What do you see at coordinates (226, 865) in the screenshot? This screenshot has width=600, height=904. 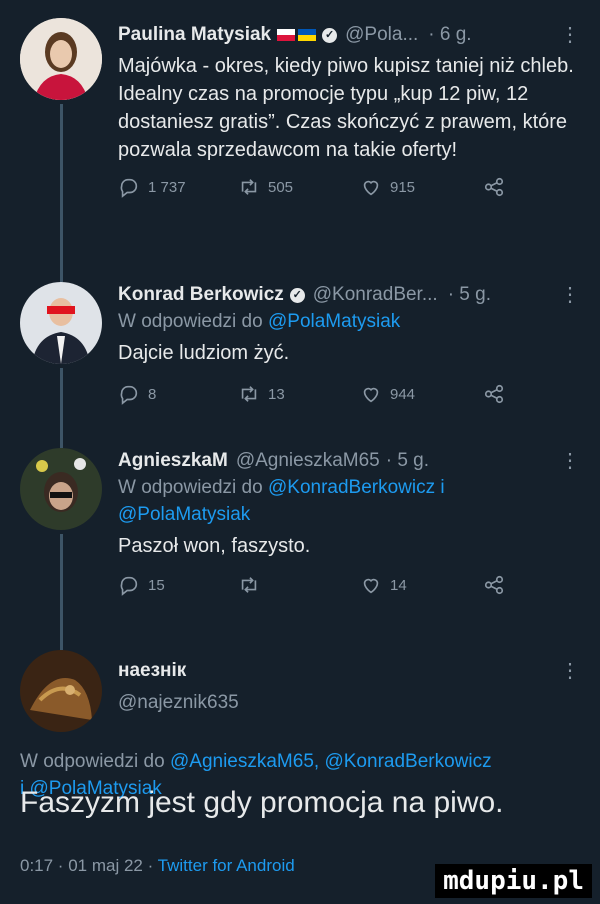 I see `tweet-source: Twitter for Android` at bounding box center [226, 865].